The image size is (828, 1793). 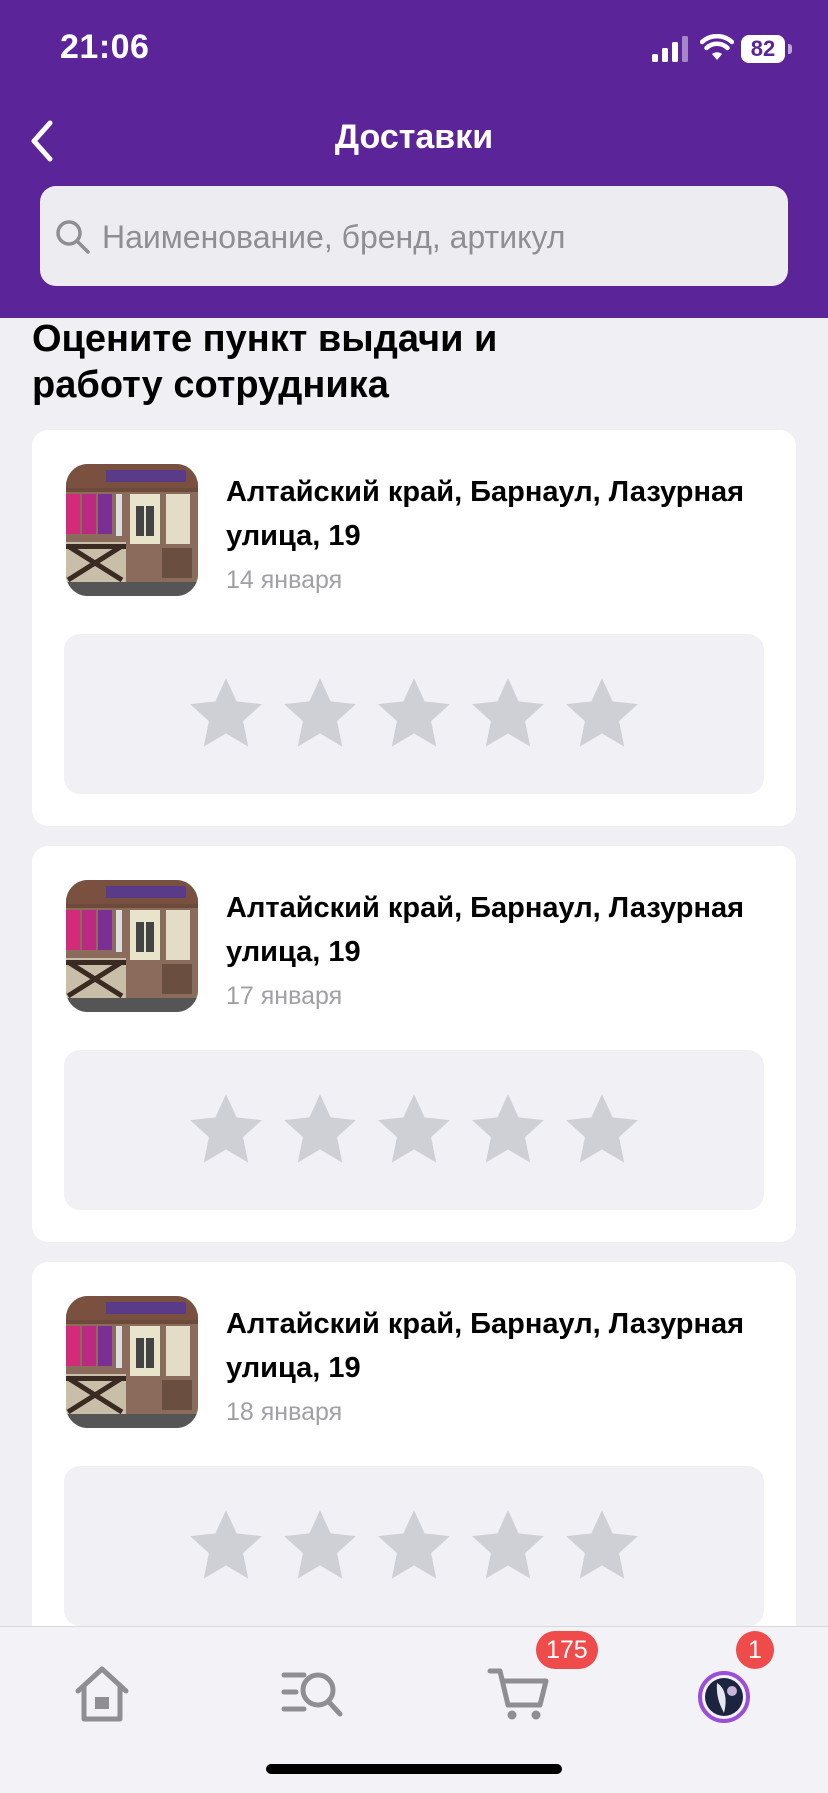 What do you see at coordinates (567, 1650) in the screenshot?
I see `cart-count-badge: 175` at bounding box center [567, 1650].